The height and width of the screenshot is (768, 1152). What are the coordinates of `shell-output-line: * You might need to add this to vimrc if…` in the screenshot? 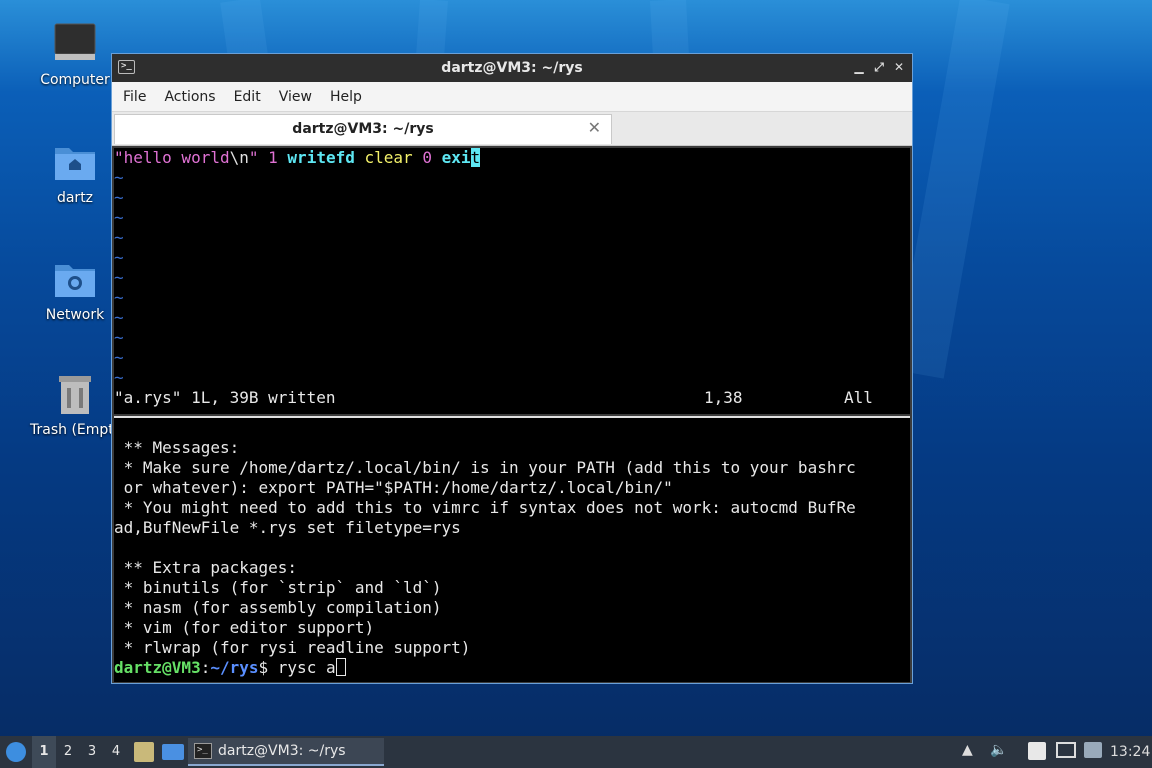 It's located at (485, 507).